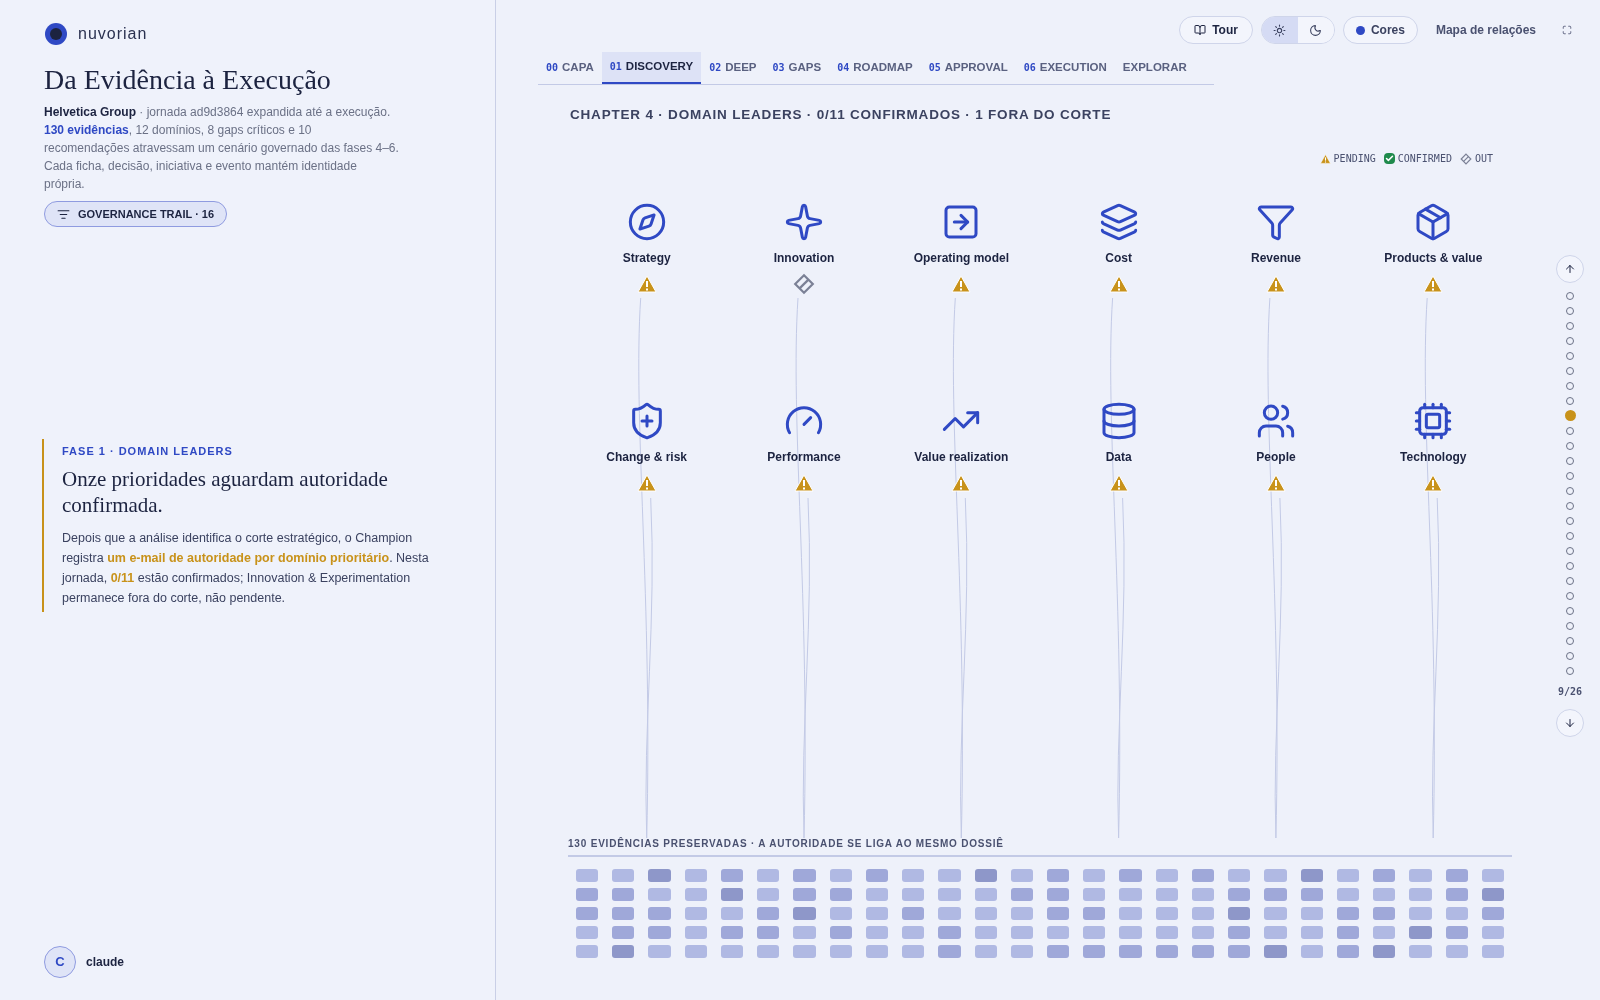  I want to click on phase-body: Depois que a análise identifica o corte estratégico, o Champion registra um e-mail de autoridade por domínio prioritário. Nesta jornada, 0/11 estão confirmados; Innovation & Experimentation permanece fora do corte, não pendente., so click(246, 568).